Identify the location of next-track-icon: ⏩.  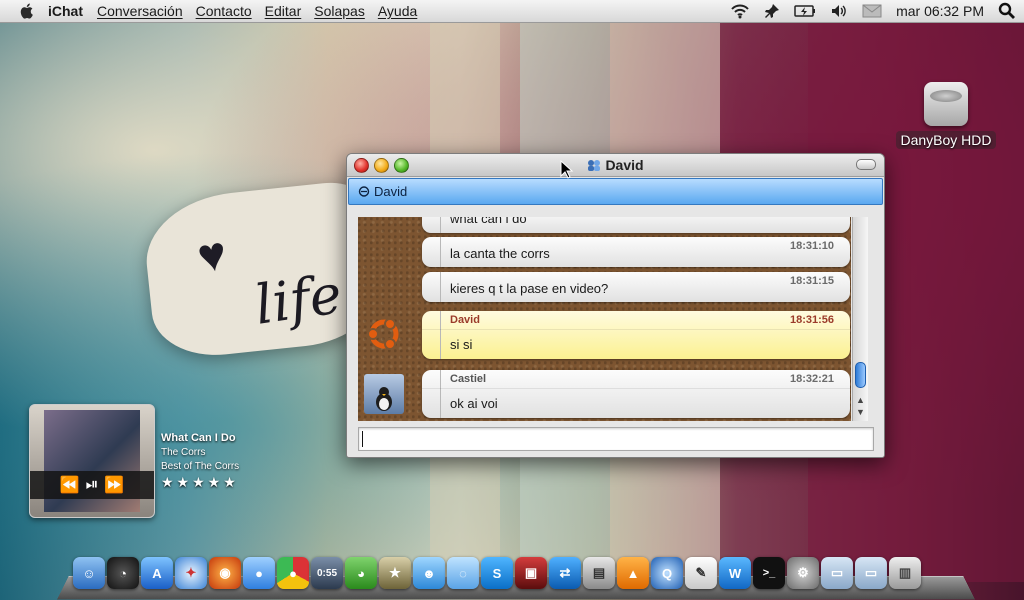
(114, 485).